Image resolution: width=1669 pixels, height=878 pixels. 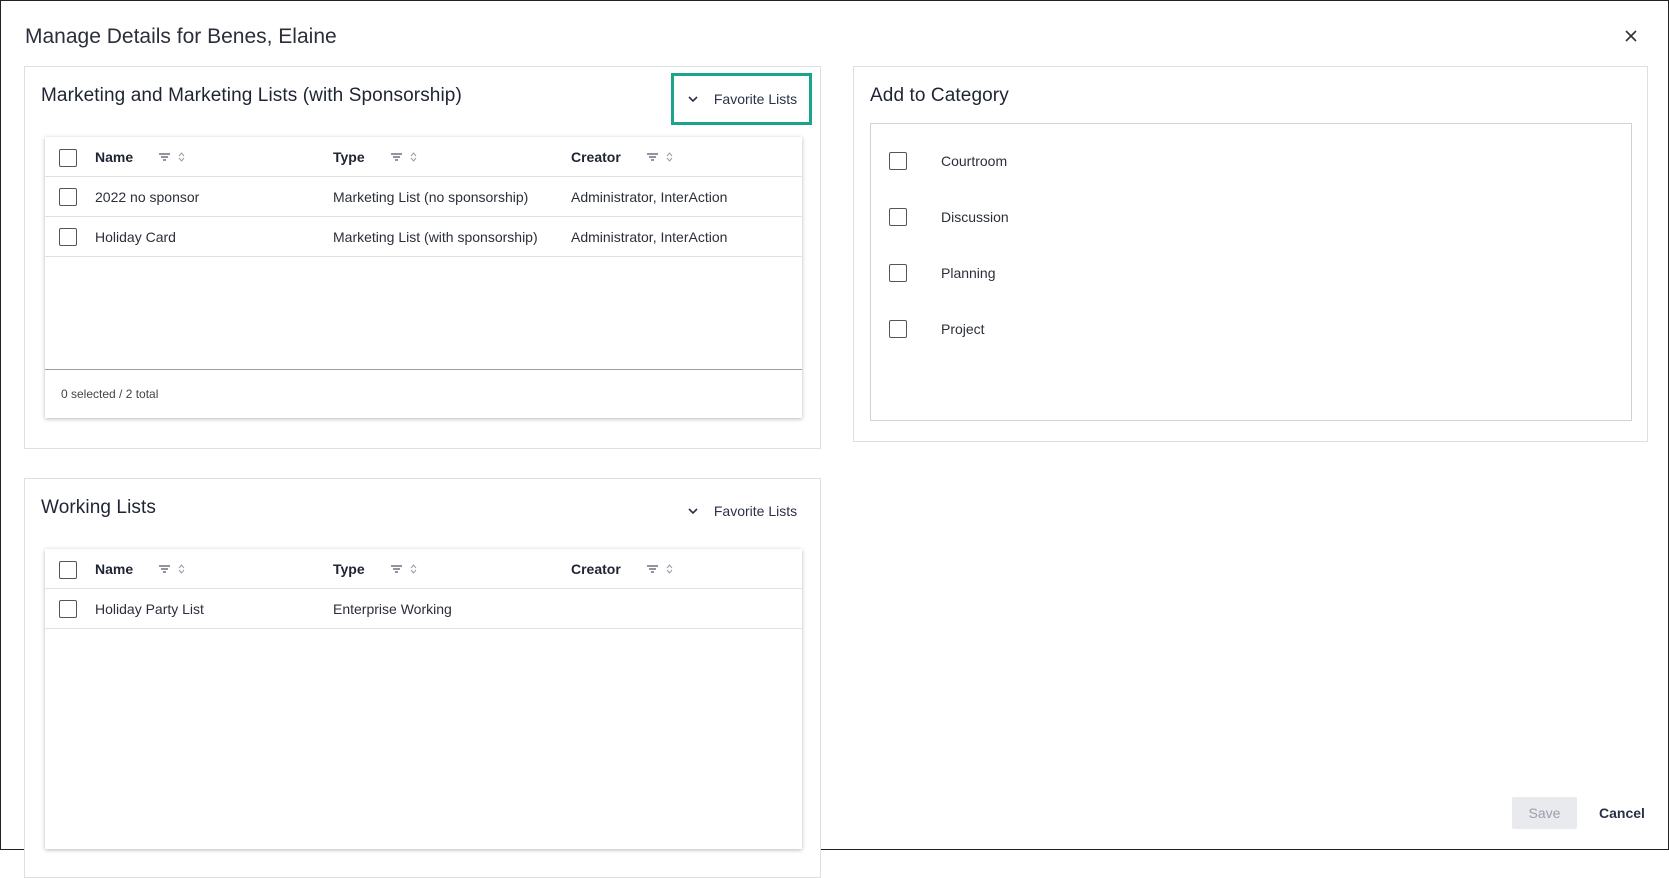 What do you see at coordinates (98, 507) in the screenshot?
I see `working-lists-panel-title: Working Lists` at bounding box center [98, 507].